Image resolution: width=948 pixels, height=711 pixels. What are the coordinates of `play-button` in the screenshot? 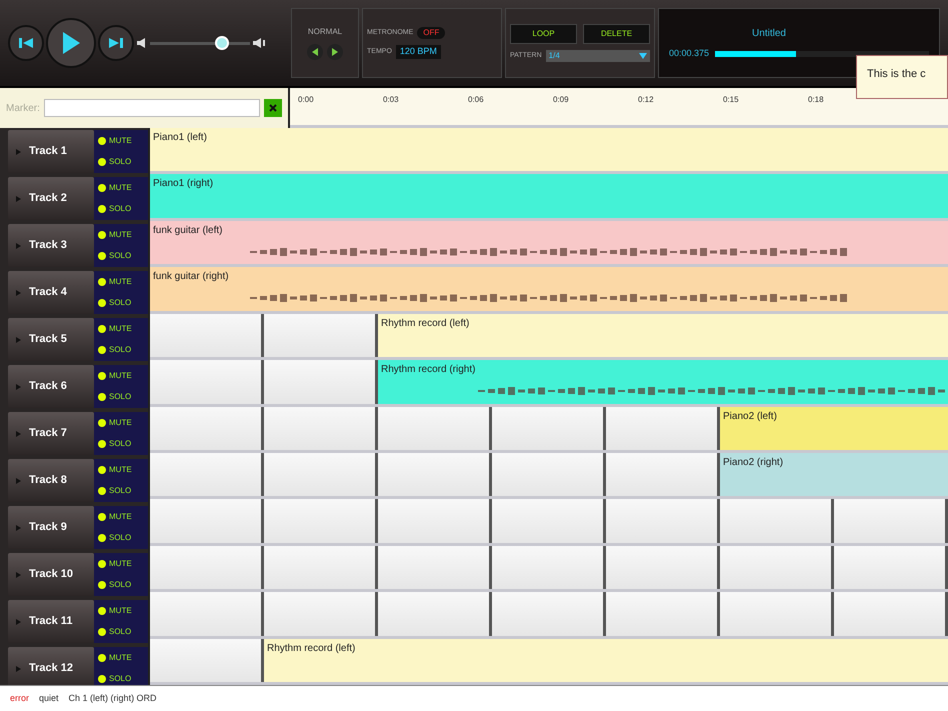 It's located at (71, 43).